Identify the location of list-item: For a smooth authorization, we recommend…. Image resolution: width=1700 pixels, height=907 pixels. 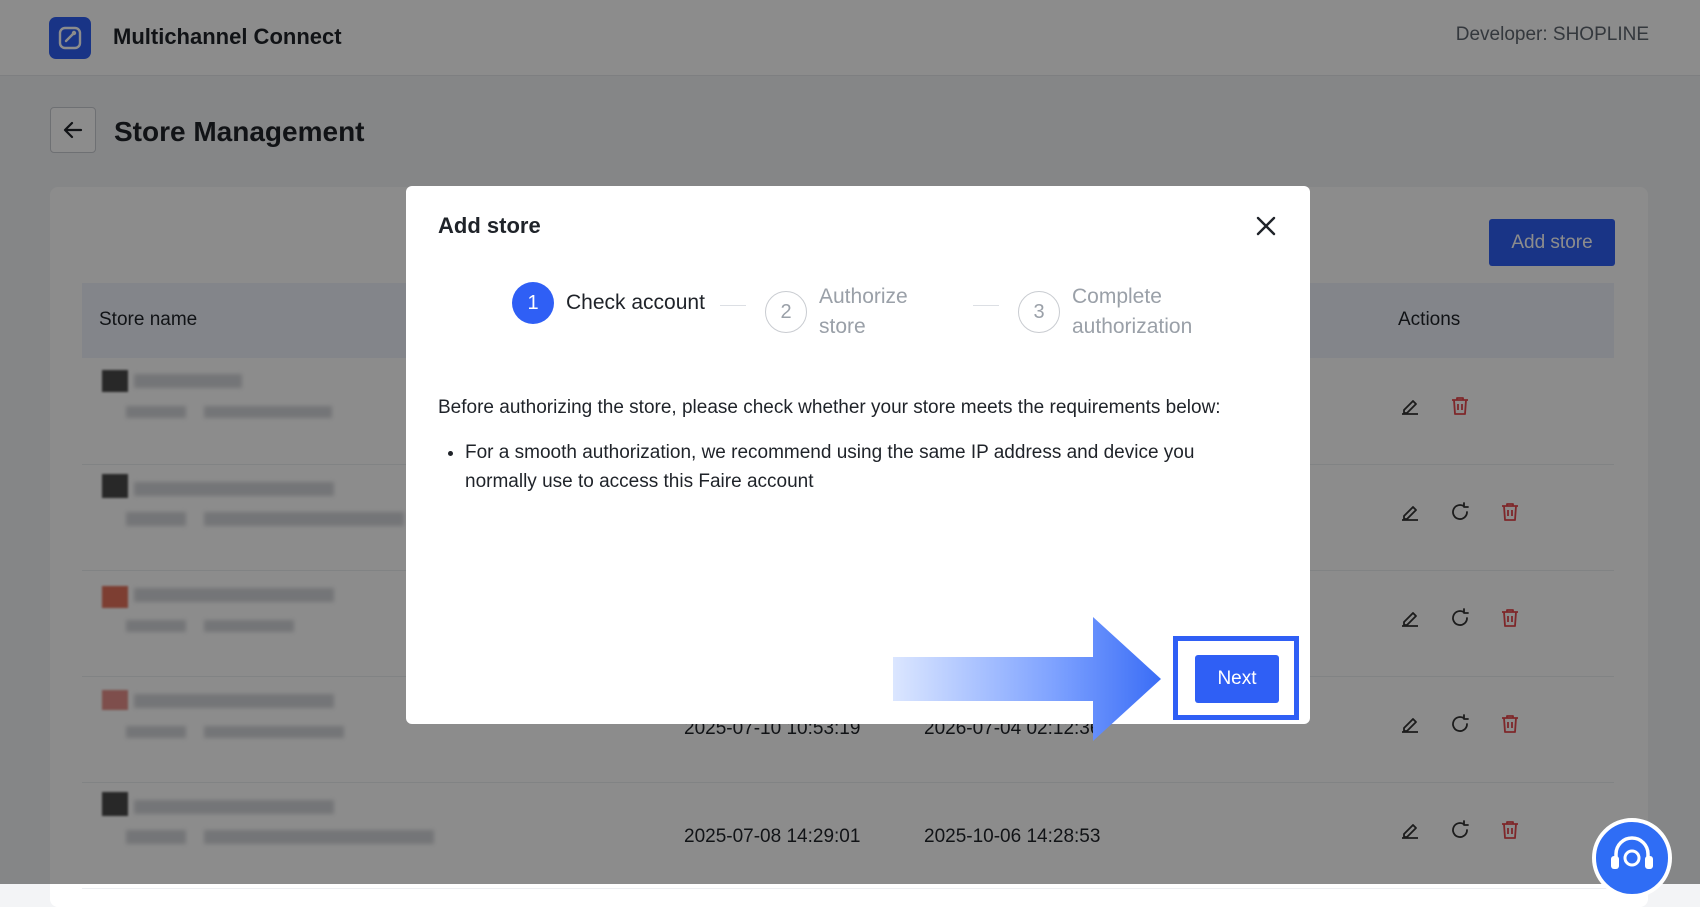
(865, 467).